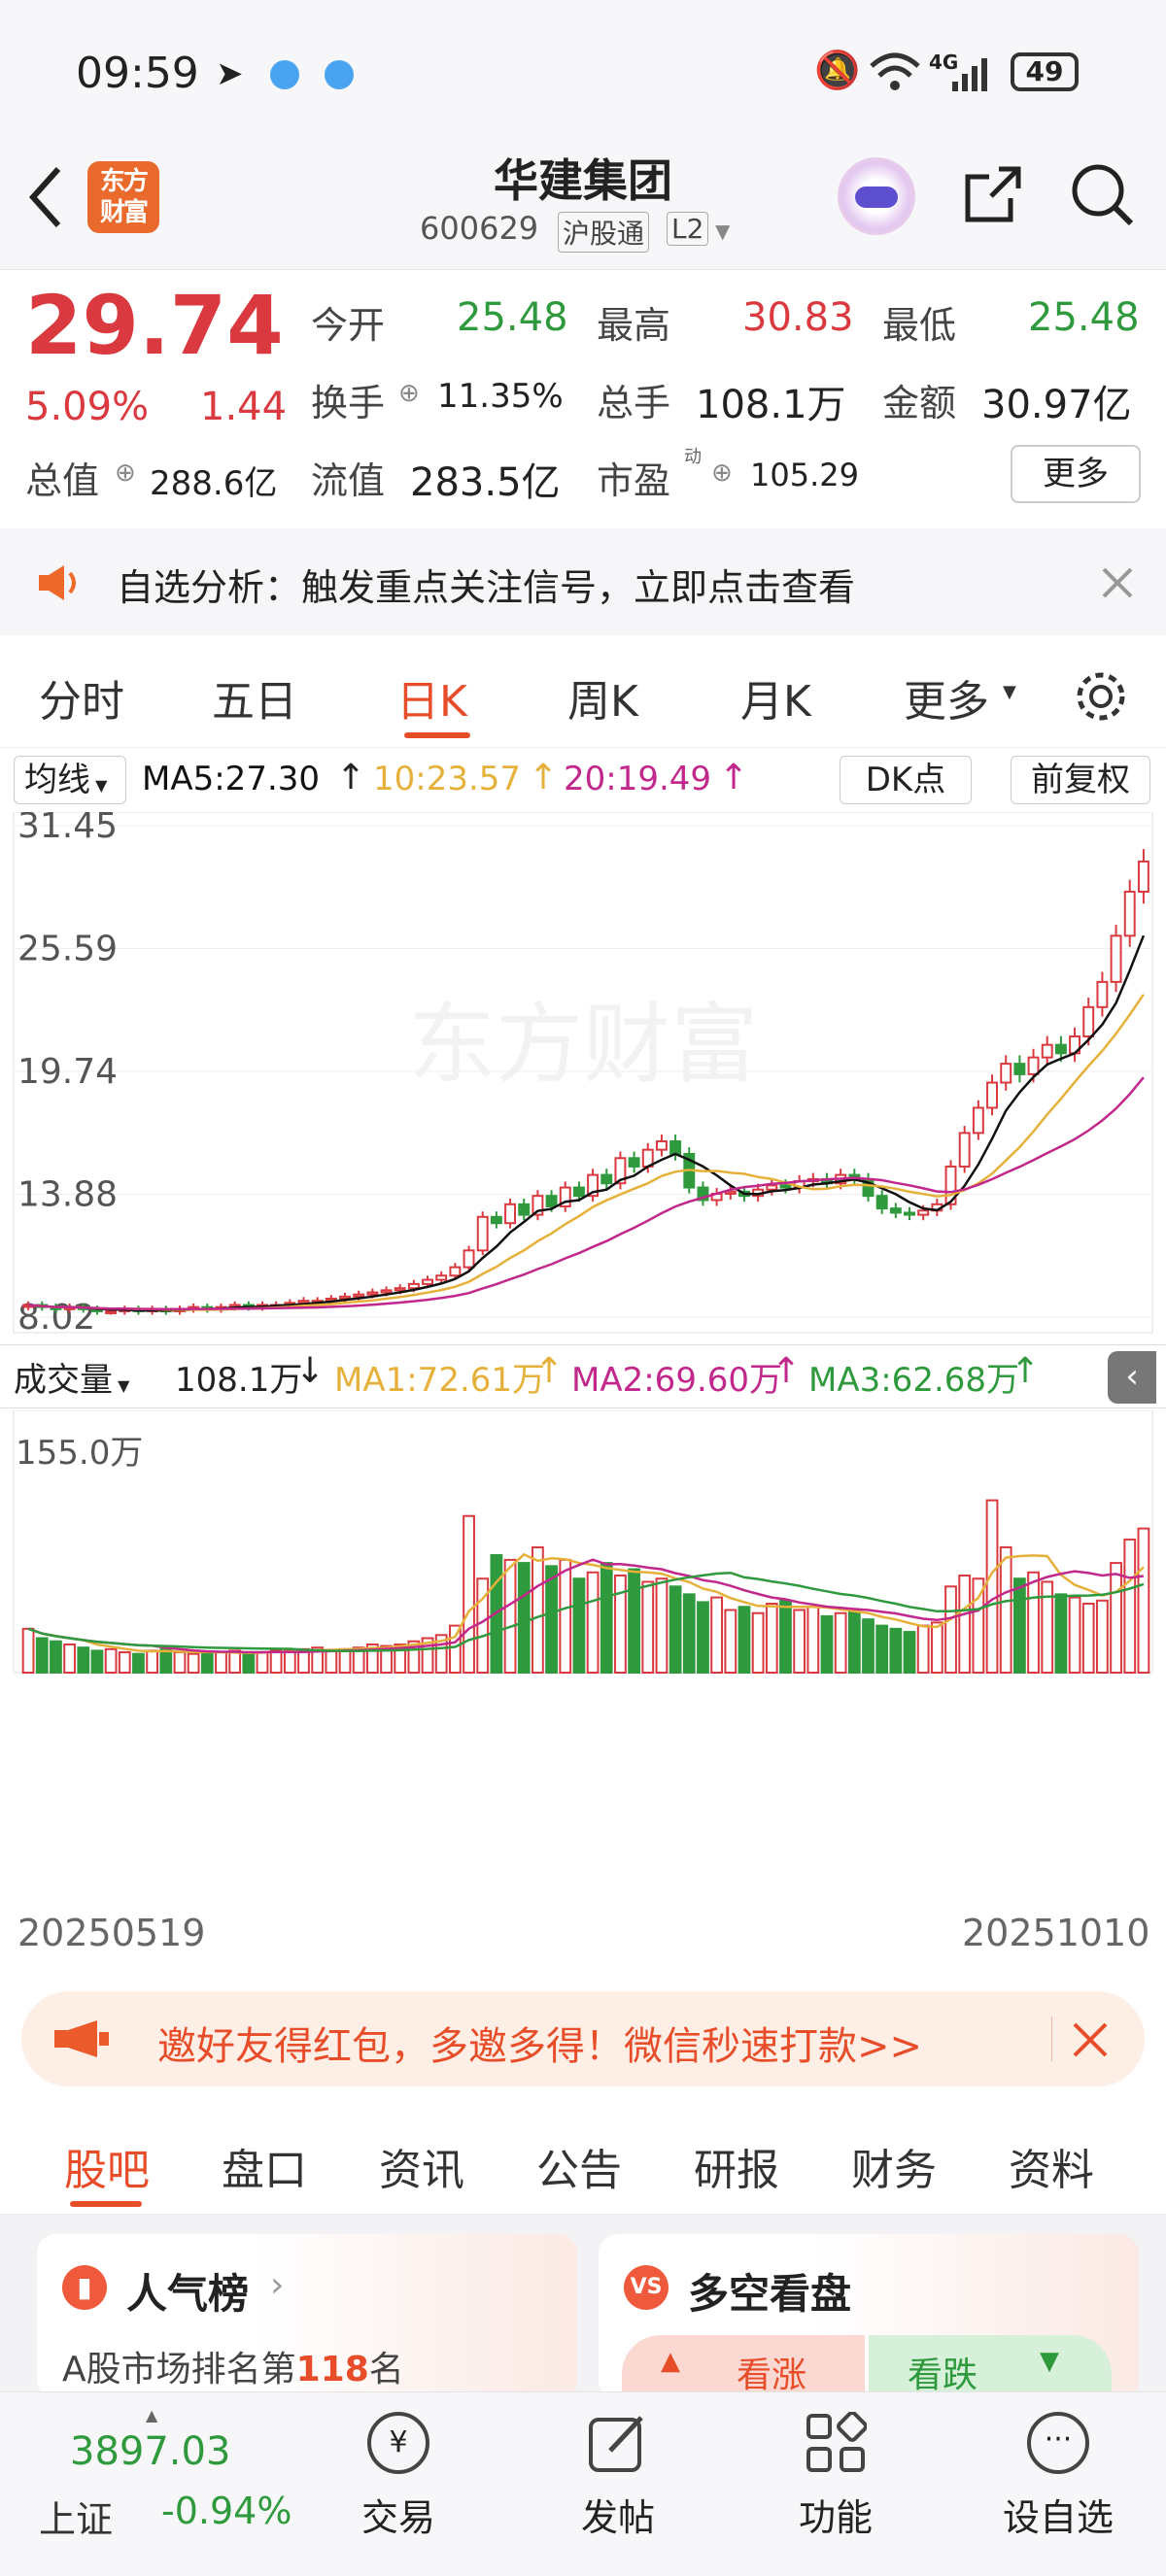  Describe the element at coordinates (618, 2485) in the screenshot. I see `post-nav: 发帖` at that location.